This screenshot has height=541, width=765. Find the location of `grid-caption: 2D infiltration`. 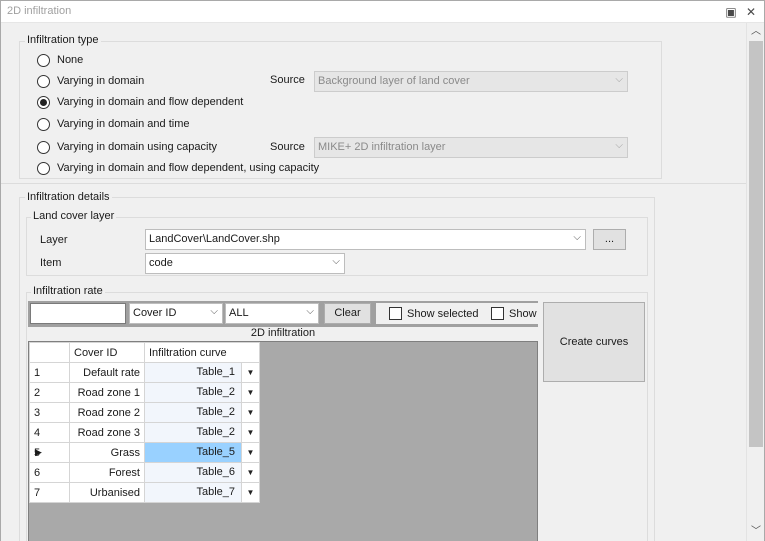

grid-caption: 2D infiltration is located at coordinates (283, 334).